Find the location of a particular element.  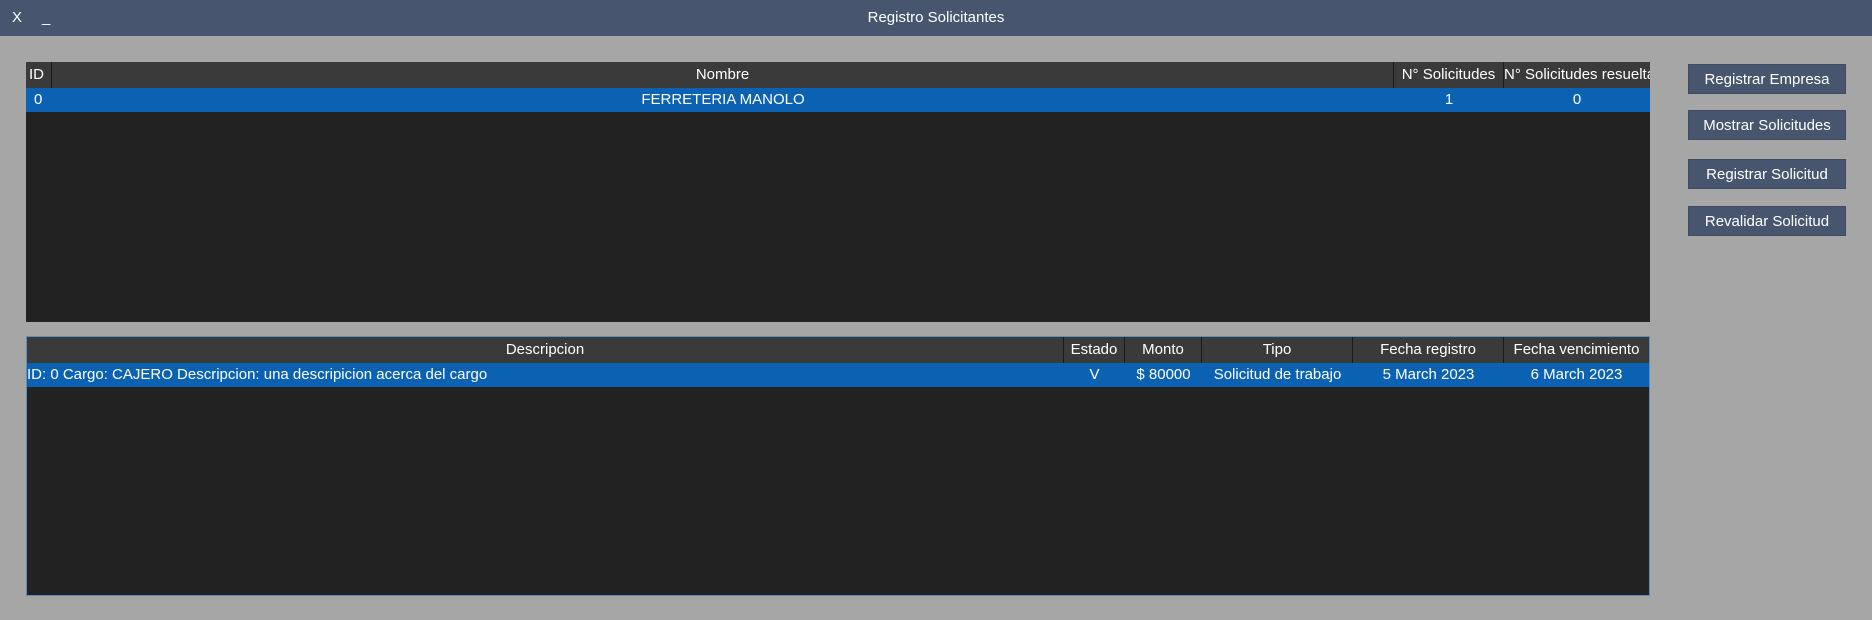

cell-fecha-vencimiento: 6 March 2023 is located at coordinates (1576, 374).